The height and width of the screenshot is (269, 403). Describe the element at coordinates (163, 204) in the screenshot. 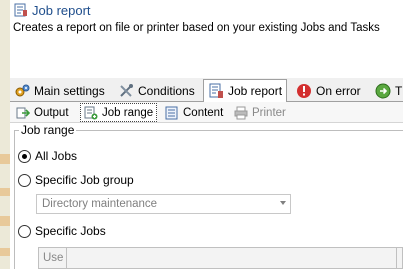

I see `job-group-select: Directory maintenance` at that location.